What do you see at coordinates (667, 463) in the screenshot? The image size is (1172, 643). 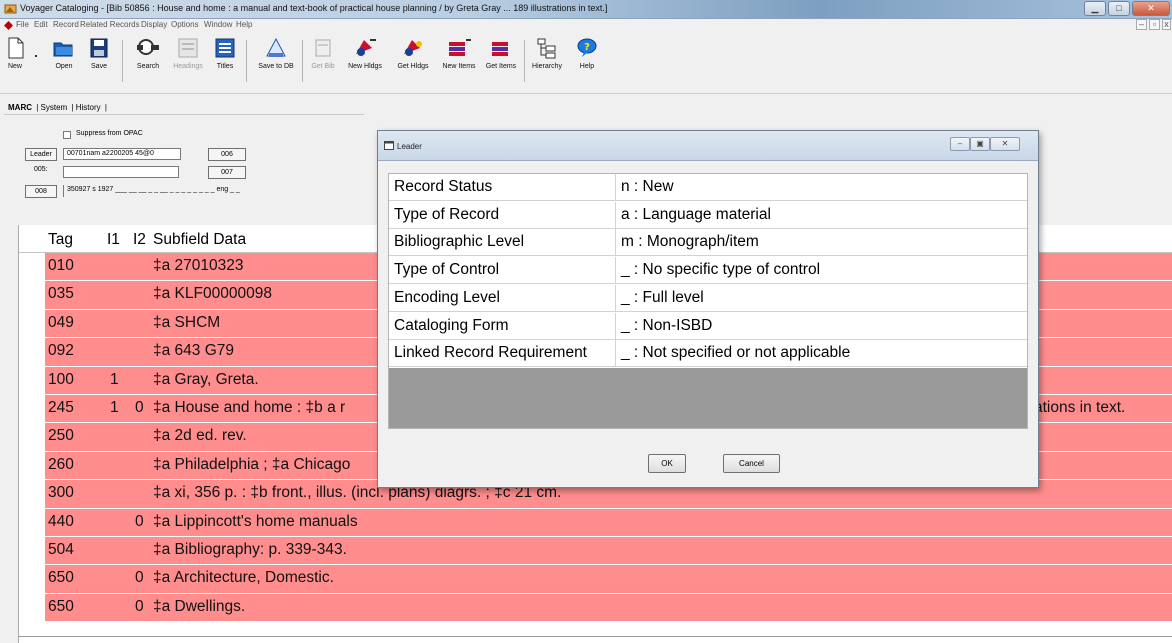 I see `ok-button: OK` at bounding box center [667, 463].